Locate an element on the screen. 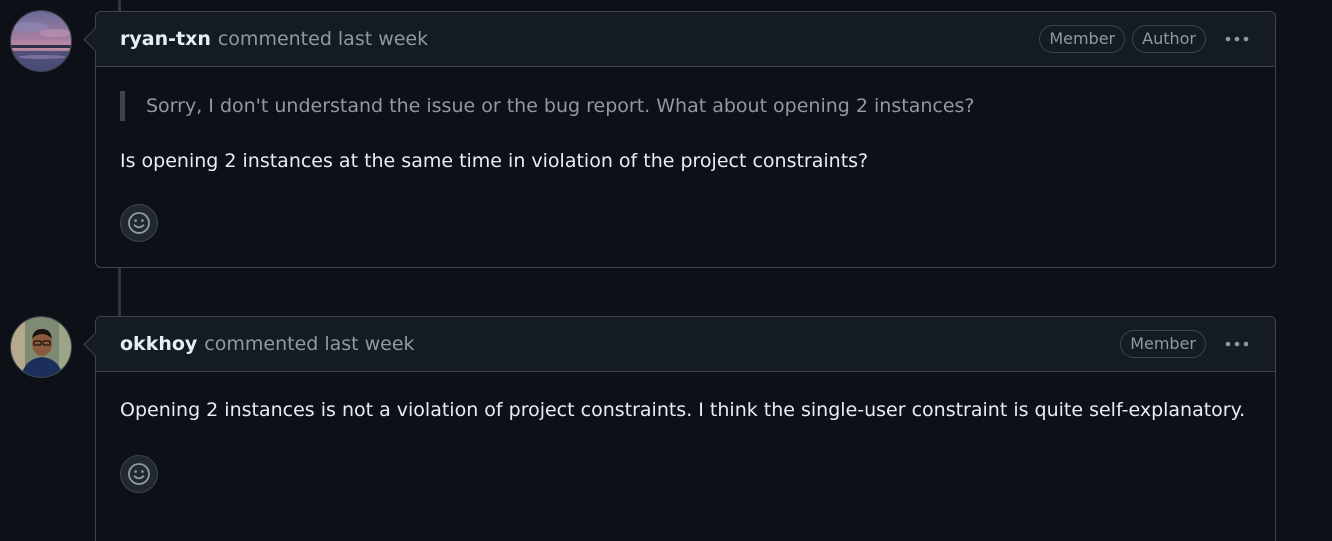  comment-header-actions: Member is located at coordinates (1185, 344).